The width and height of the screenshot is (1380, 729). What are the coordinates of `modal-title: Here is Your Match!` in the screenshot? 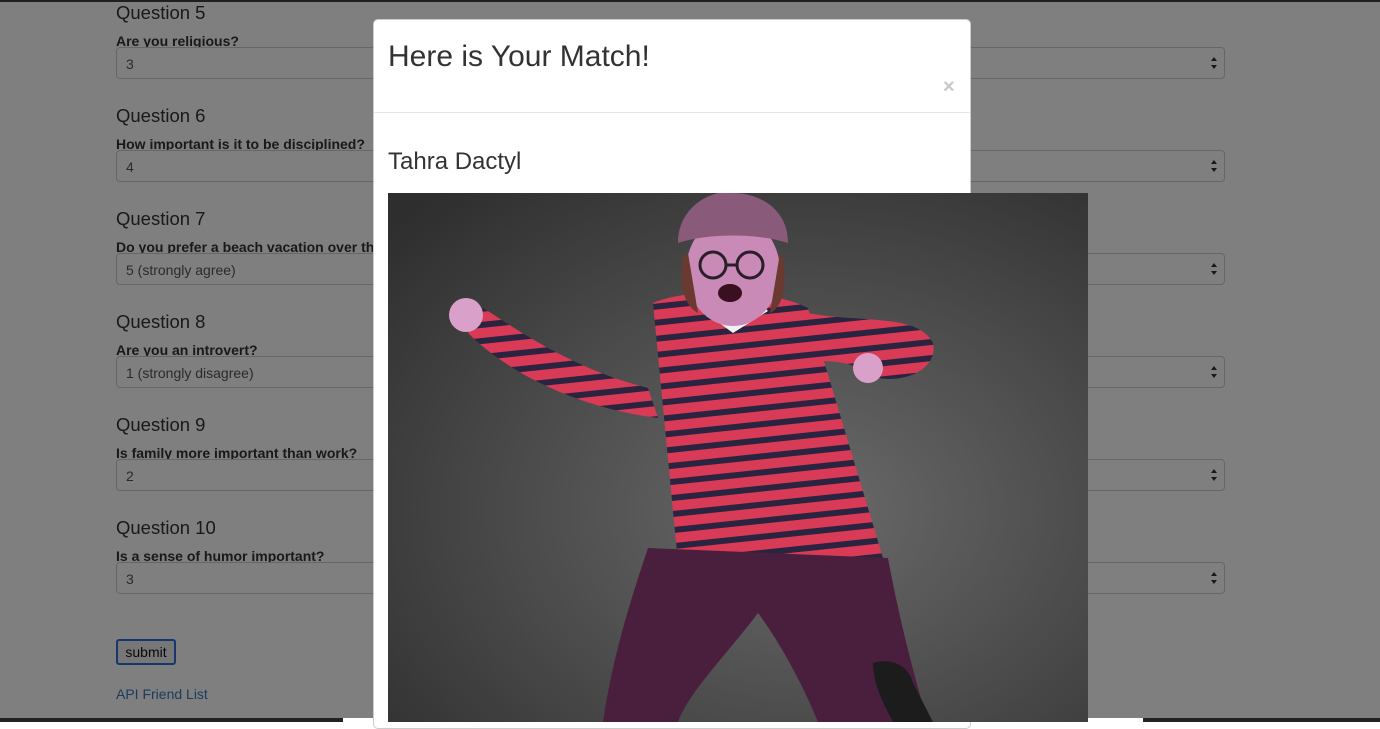 It's located at (519, 56).